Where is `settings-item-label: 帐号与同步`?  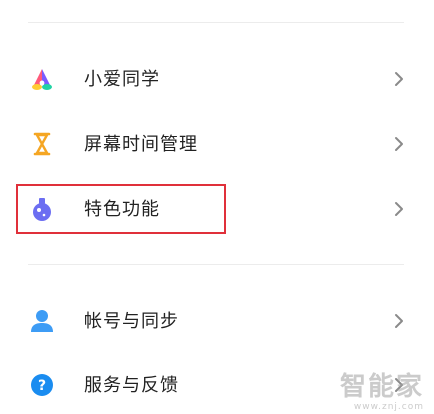 settings-item-label: 帐号与同步 is located at coordinates (131, 321).